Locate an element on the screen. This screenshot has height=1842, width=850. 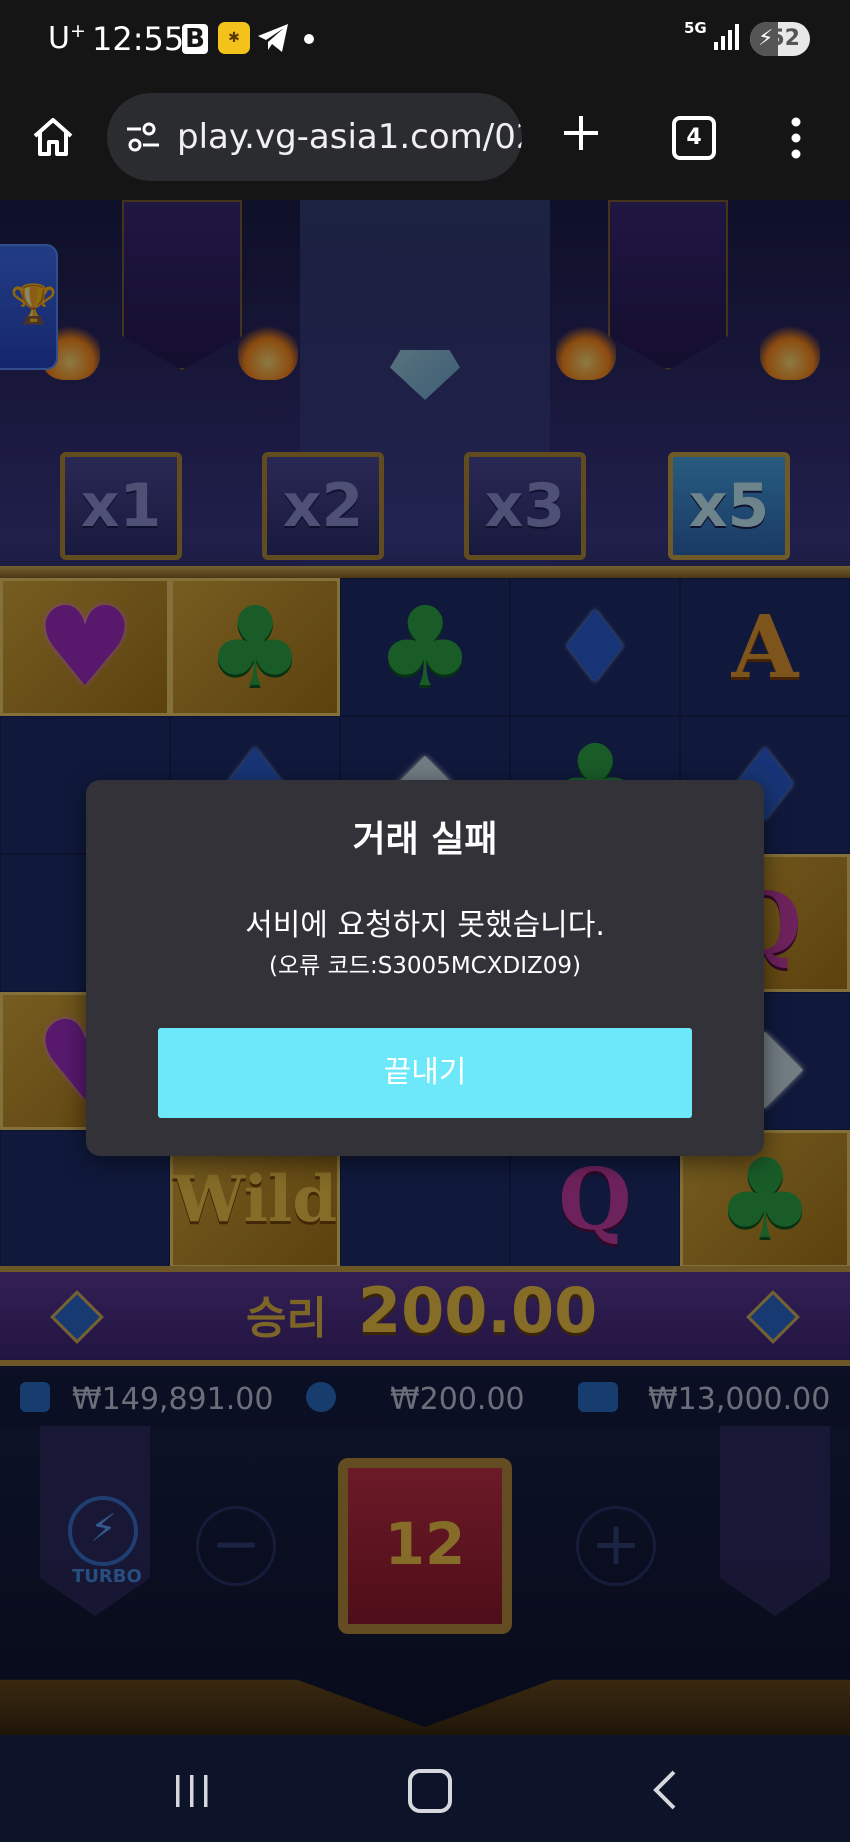
browser-toolbar: play.vg-asia1.com/02 4 is located at coordinates (425, 140).